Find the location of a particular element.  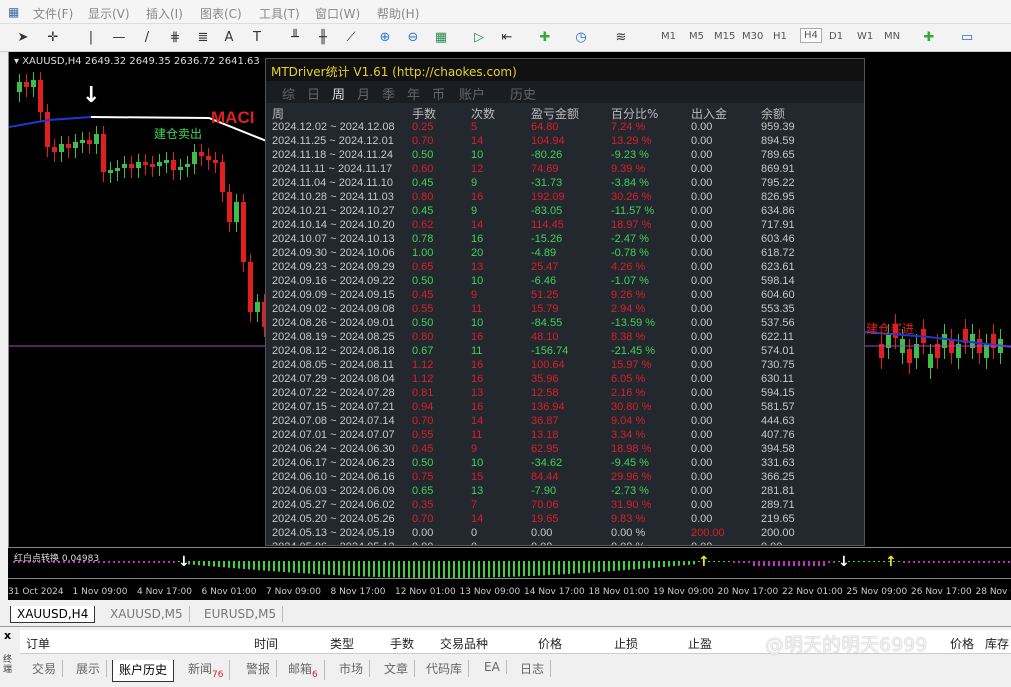

new-order-icon: ✚ is located at coordinates (545, 38).